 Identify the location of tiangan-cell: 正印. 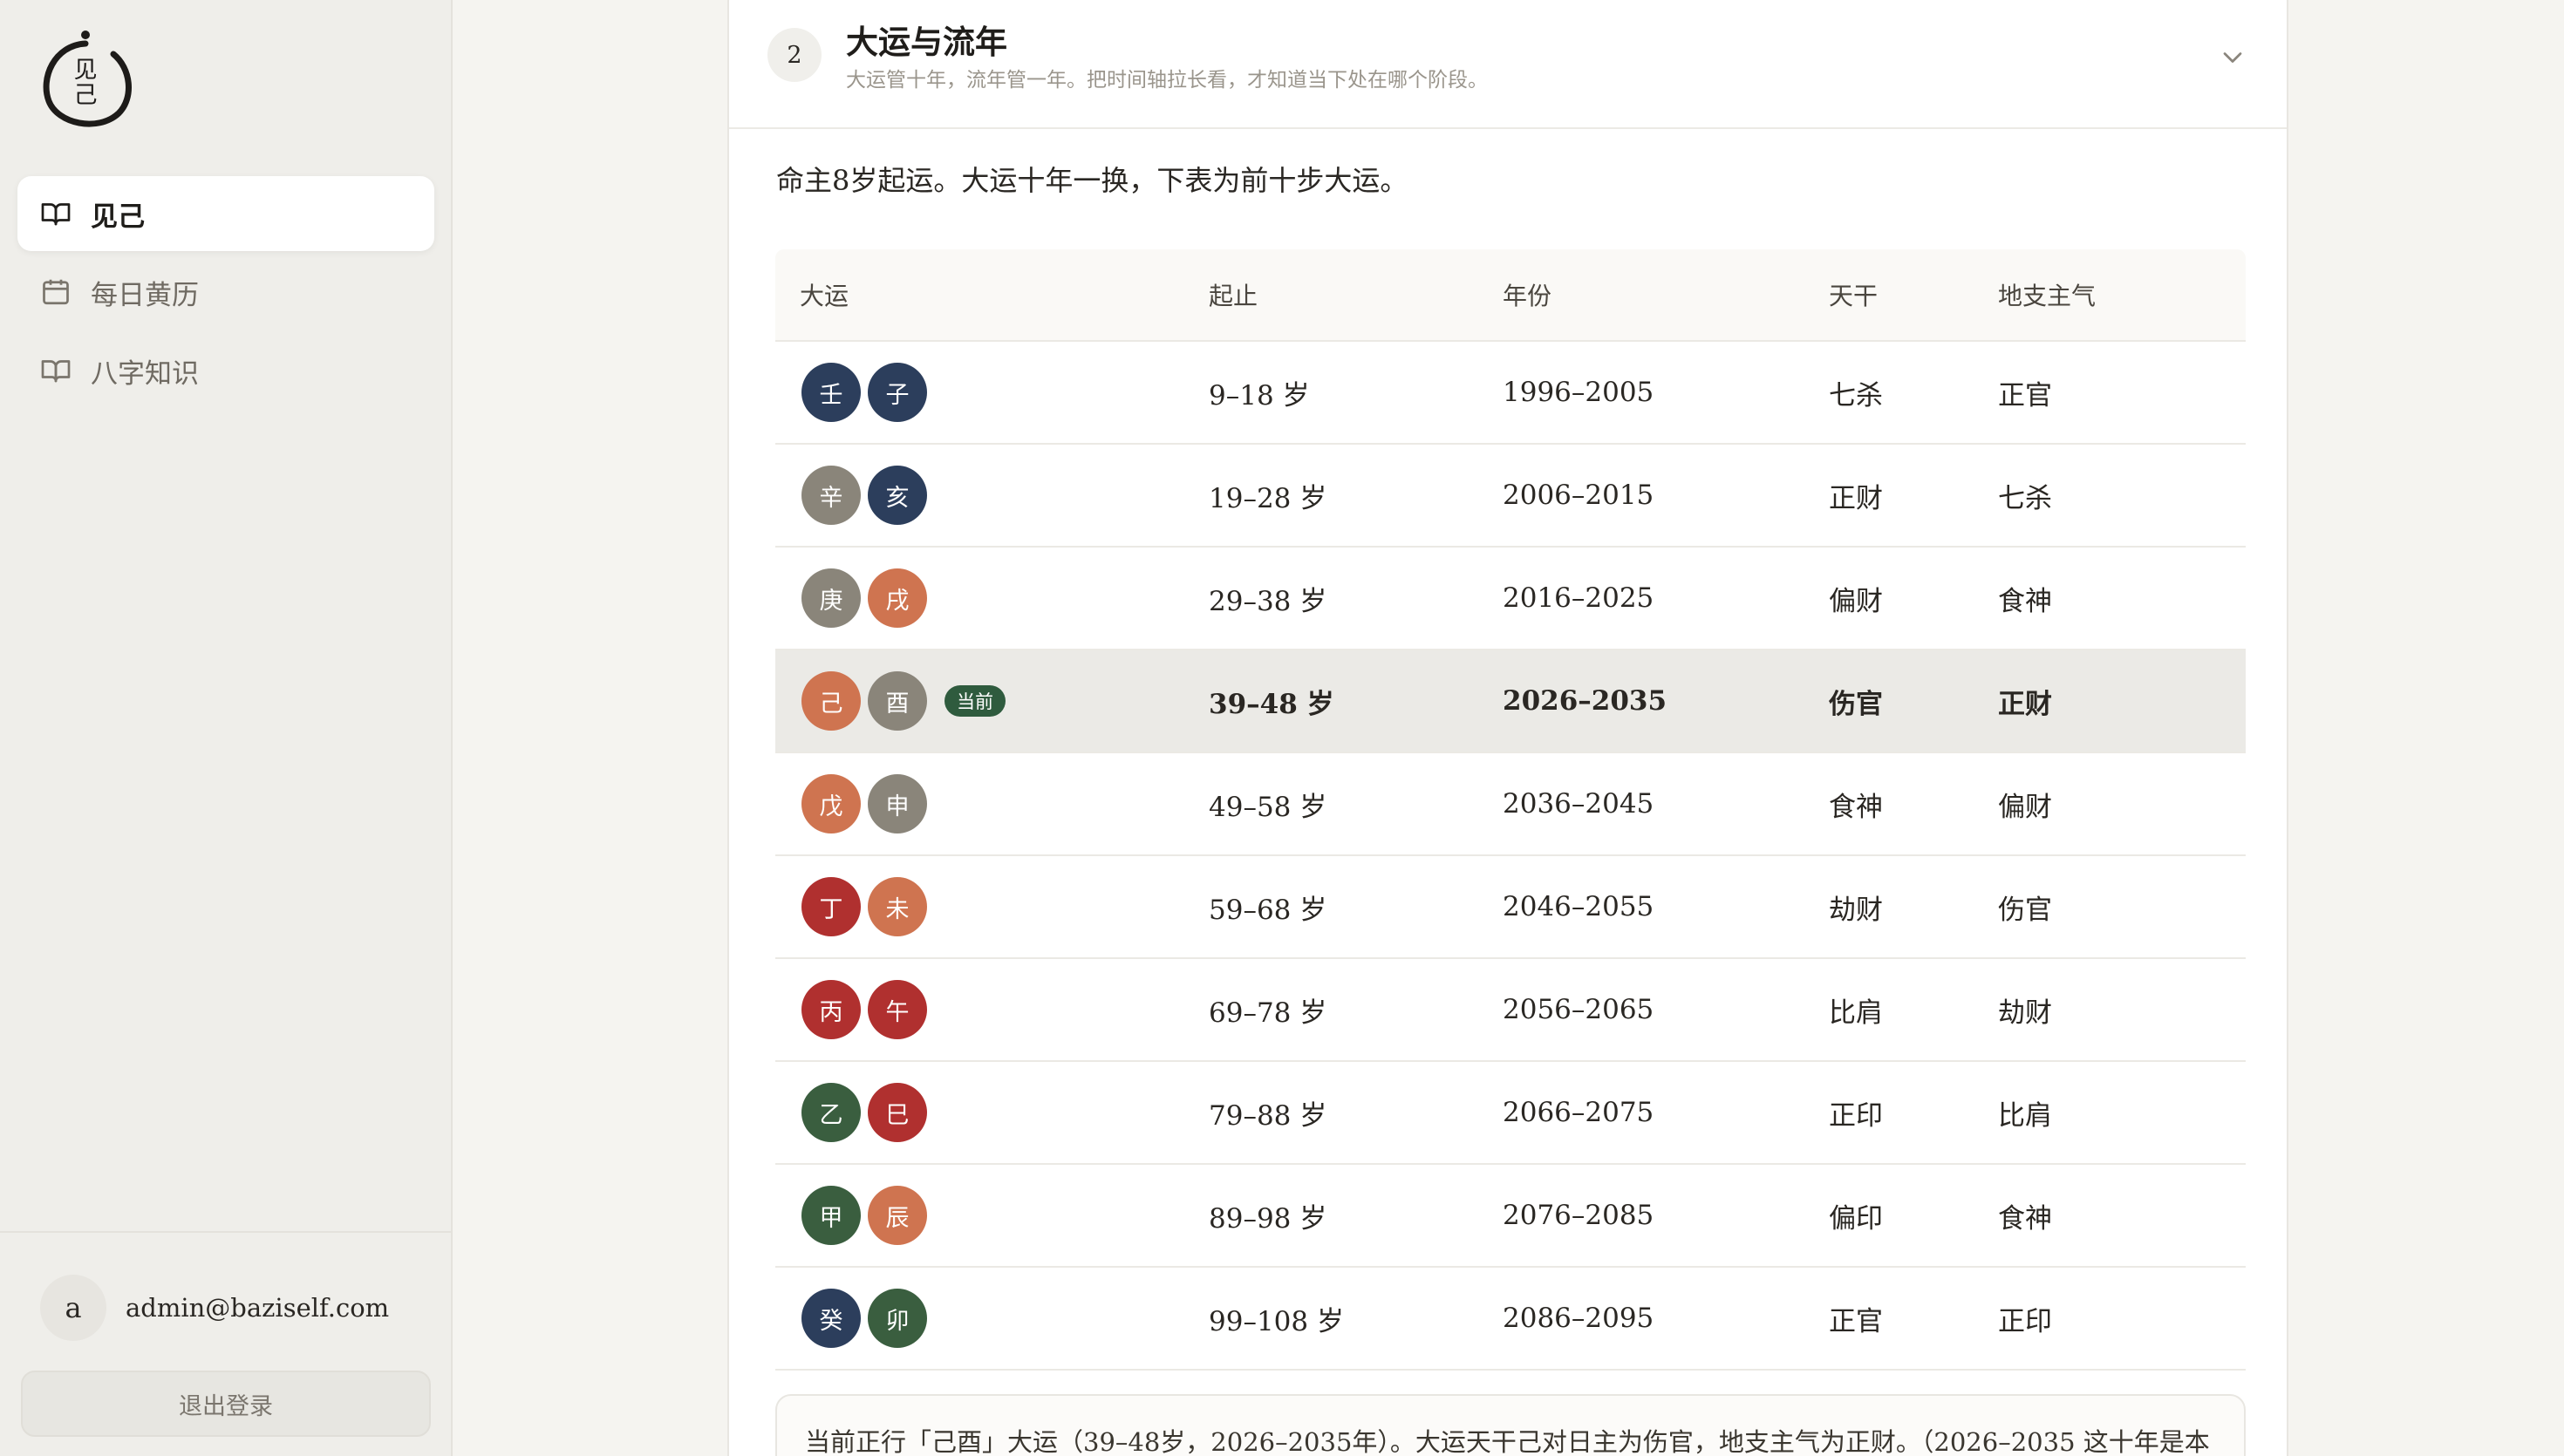
(1856, 1115).